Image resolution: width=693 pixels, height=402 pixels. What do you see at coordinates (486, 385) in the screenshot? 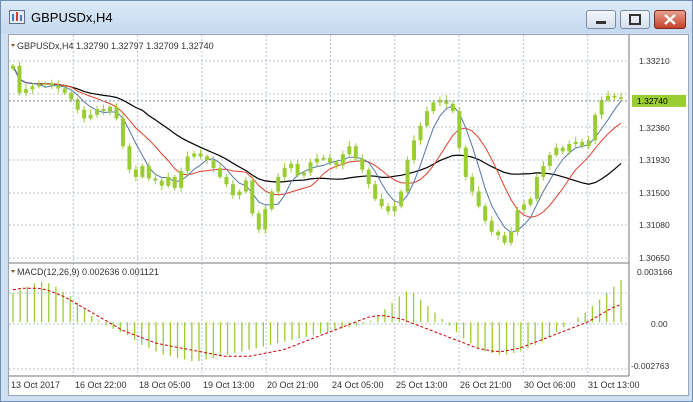
I see `x-tick: 26 Oct 21:00` at bounding box center [486, 385].